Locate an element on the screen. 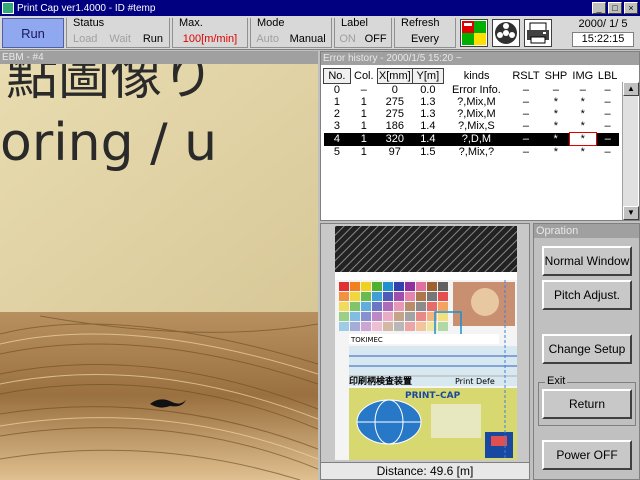  status-label: Status is located at coordinates (89, 23).